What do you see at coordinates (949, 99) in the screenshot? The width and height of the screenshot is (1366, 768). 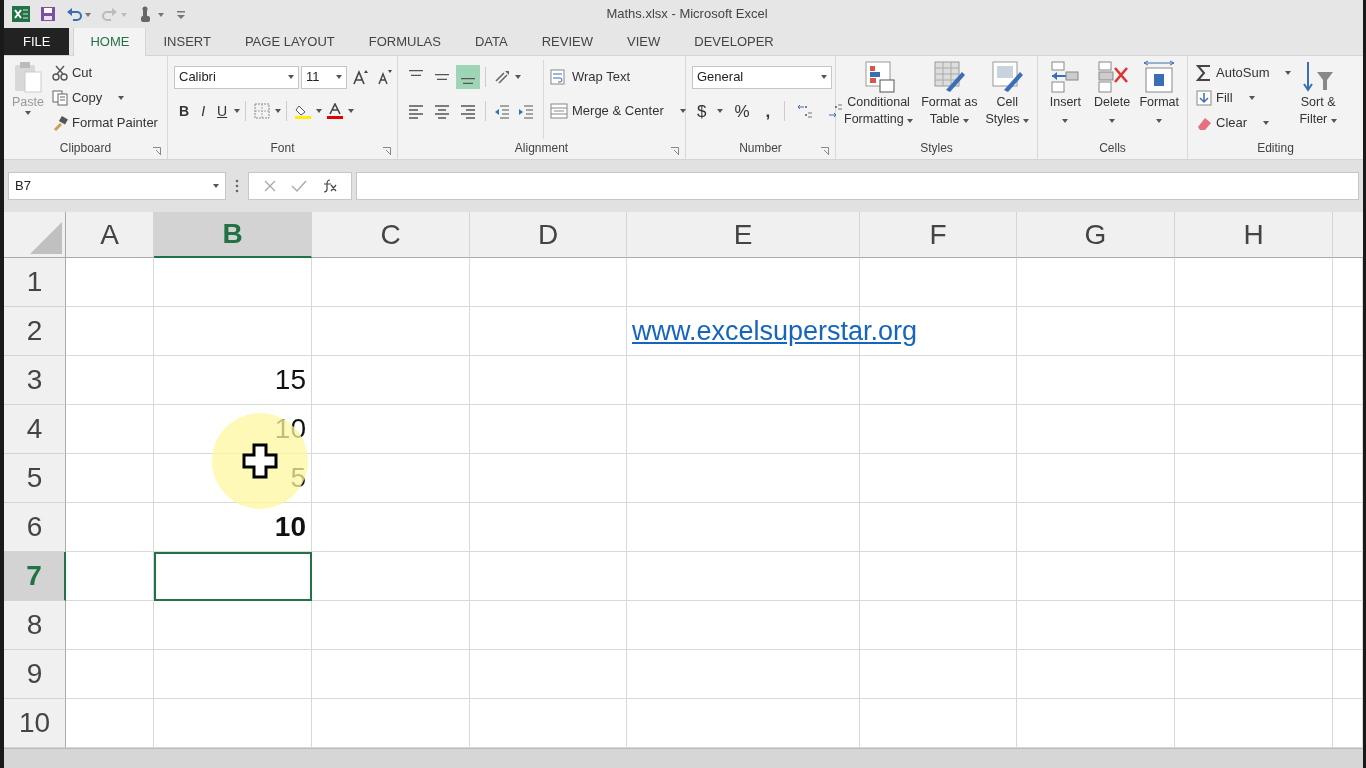 I see `format-as-table-button: Format as Table` at bounding box center [949, 99].